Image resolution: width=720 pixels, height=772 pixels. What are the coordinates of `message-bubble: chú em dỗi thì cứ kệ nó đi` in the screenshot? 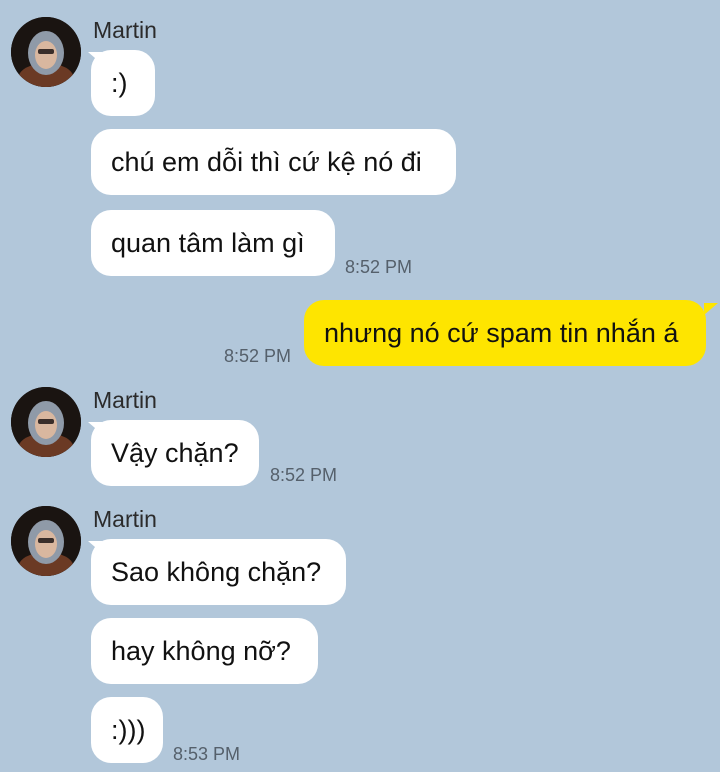 It's located at (273, 162).